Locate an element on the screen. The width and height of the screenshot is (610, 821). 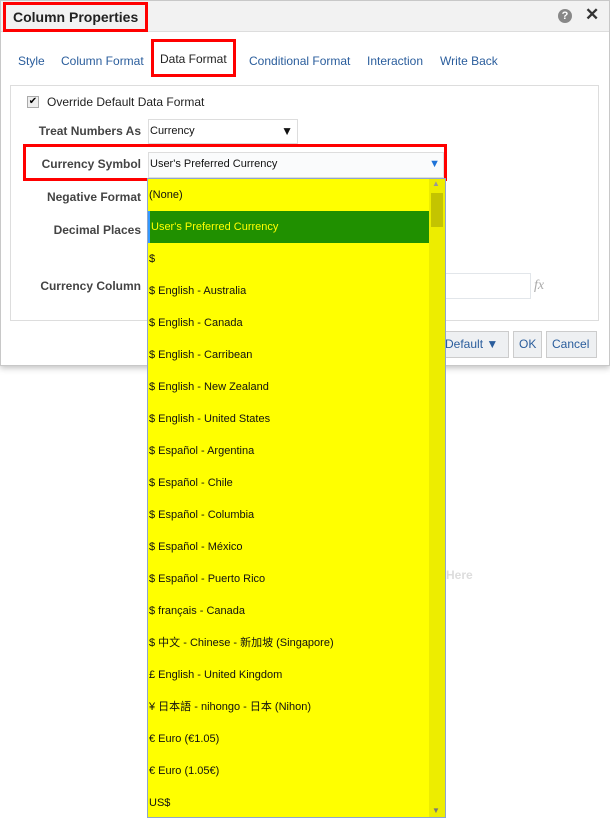
dropdown-option: $ is located at coordinates (296, 259).